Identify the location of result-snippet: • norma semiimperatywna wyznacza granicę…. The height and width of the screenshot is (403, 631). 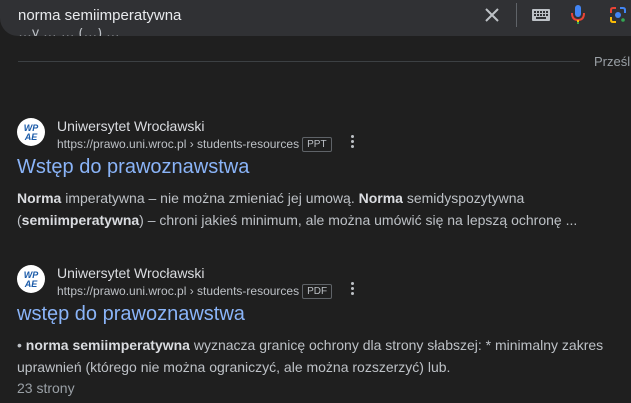
(317, 356).